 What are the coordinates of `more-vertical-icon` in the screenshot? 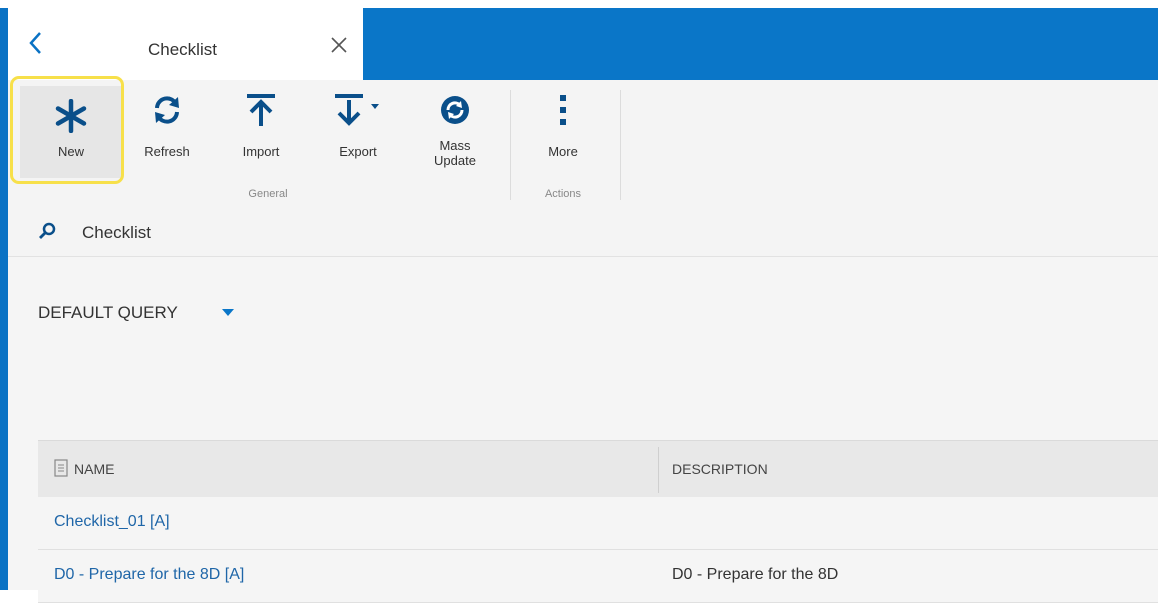 It's located at (563, 110).